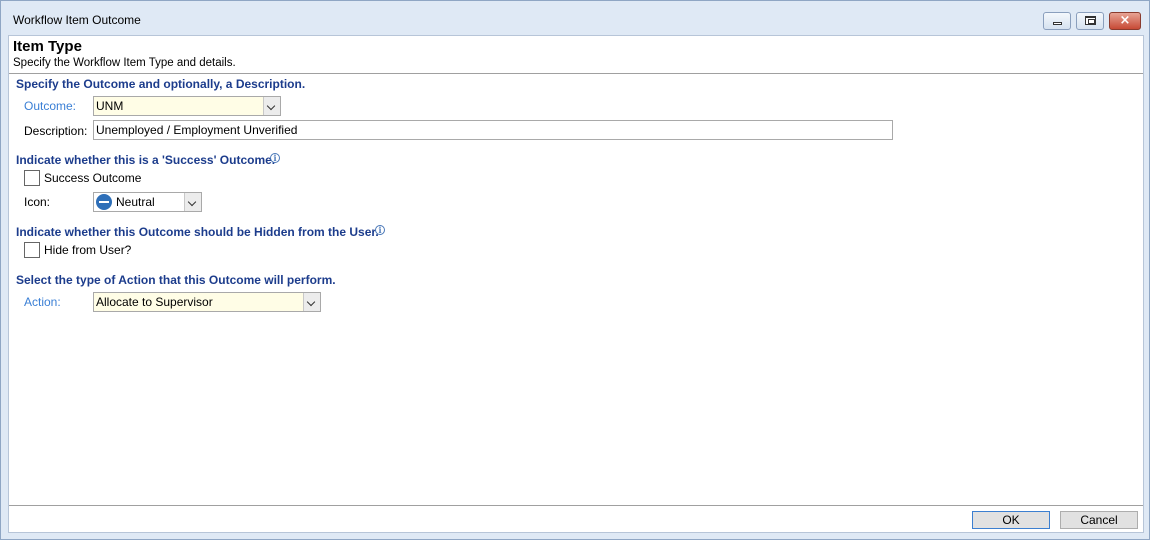 The height and width of the screenshot is (540, 1150). I want to click on minimize-button, so click(1057, 21).